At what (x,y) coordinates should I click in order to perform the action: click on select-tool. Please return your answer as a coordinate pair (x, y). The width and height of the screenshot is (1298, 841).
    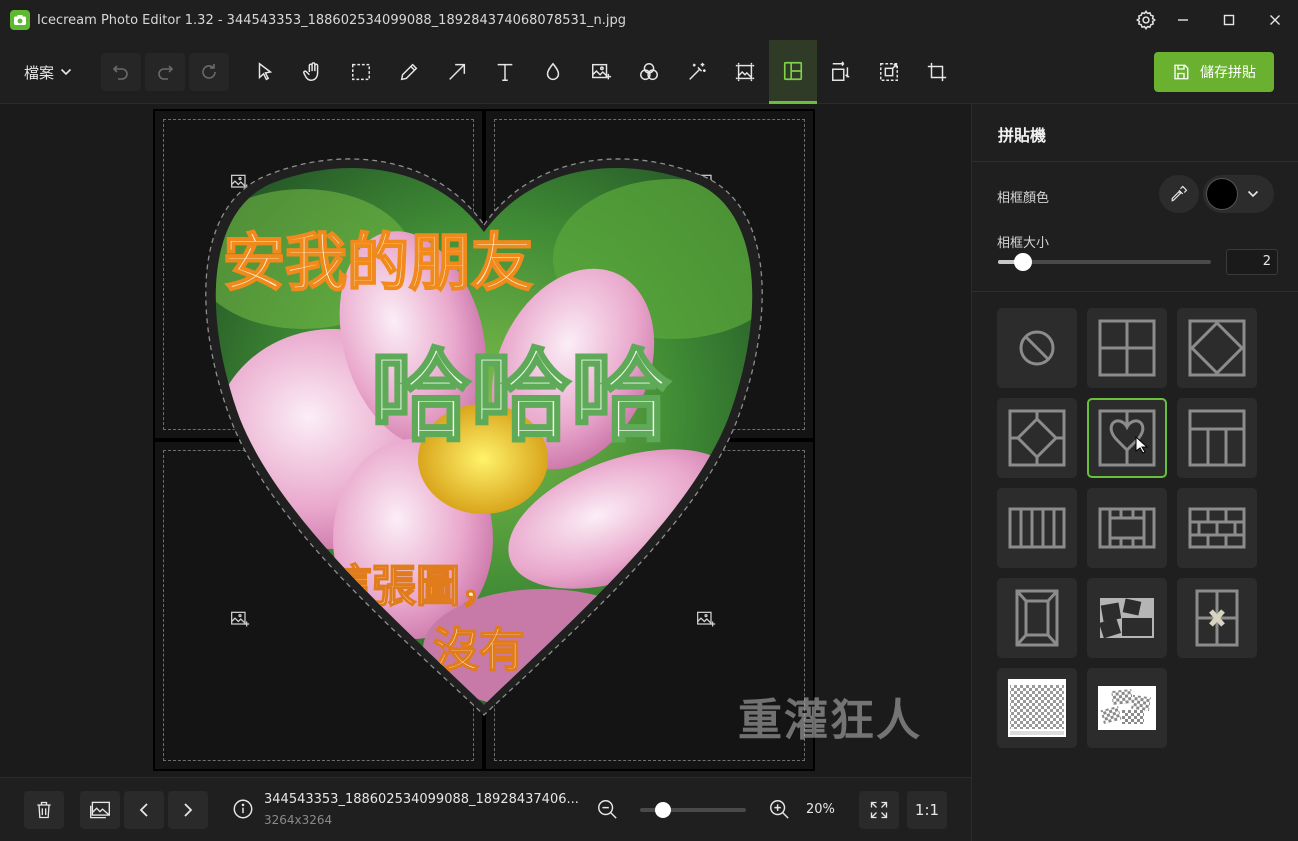
    Looking at the image, I should click on (265, 72).